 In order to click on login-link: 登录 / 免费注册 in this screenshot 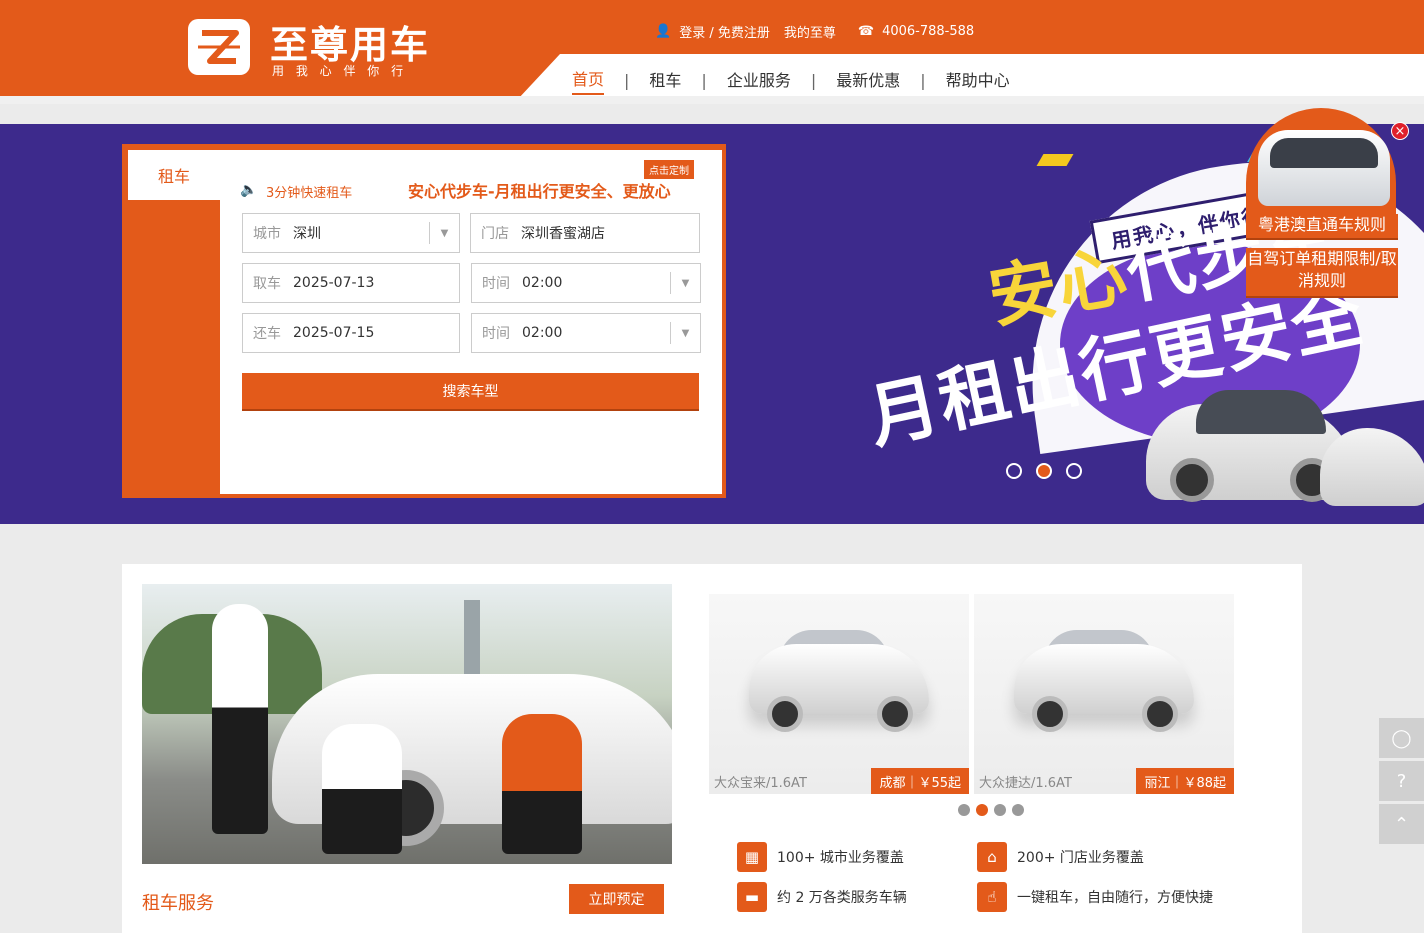, I will do `click(724, 31)`.